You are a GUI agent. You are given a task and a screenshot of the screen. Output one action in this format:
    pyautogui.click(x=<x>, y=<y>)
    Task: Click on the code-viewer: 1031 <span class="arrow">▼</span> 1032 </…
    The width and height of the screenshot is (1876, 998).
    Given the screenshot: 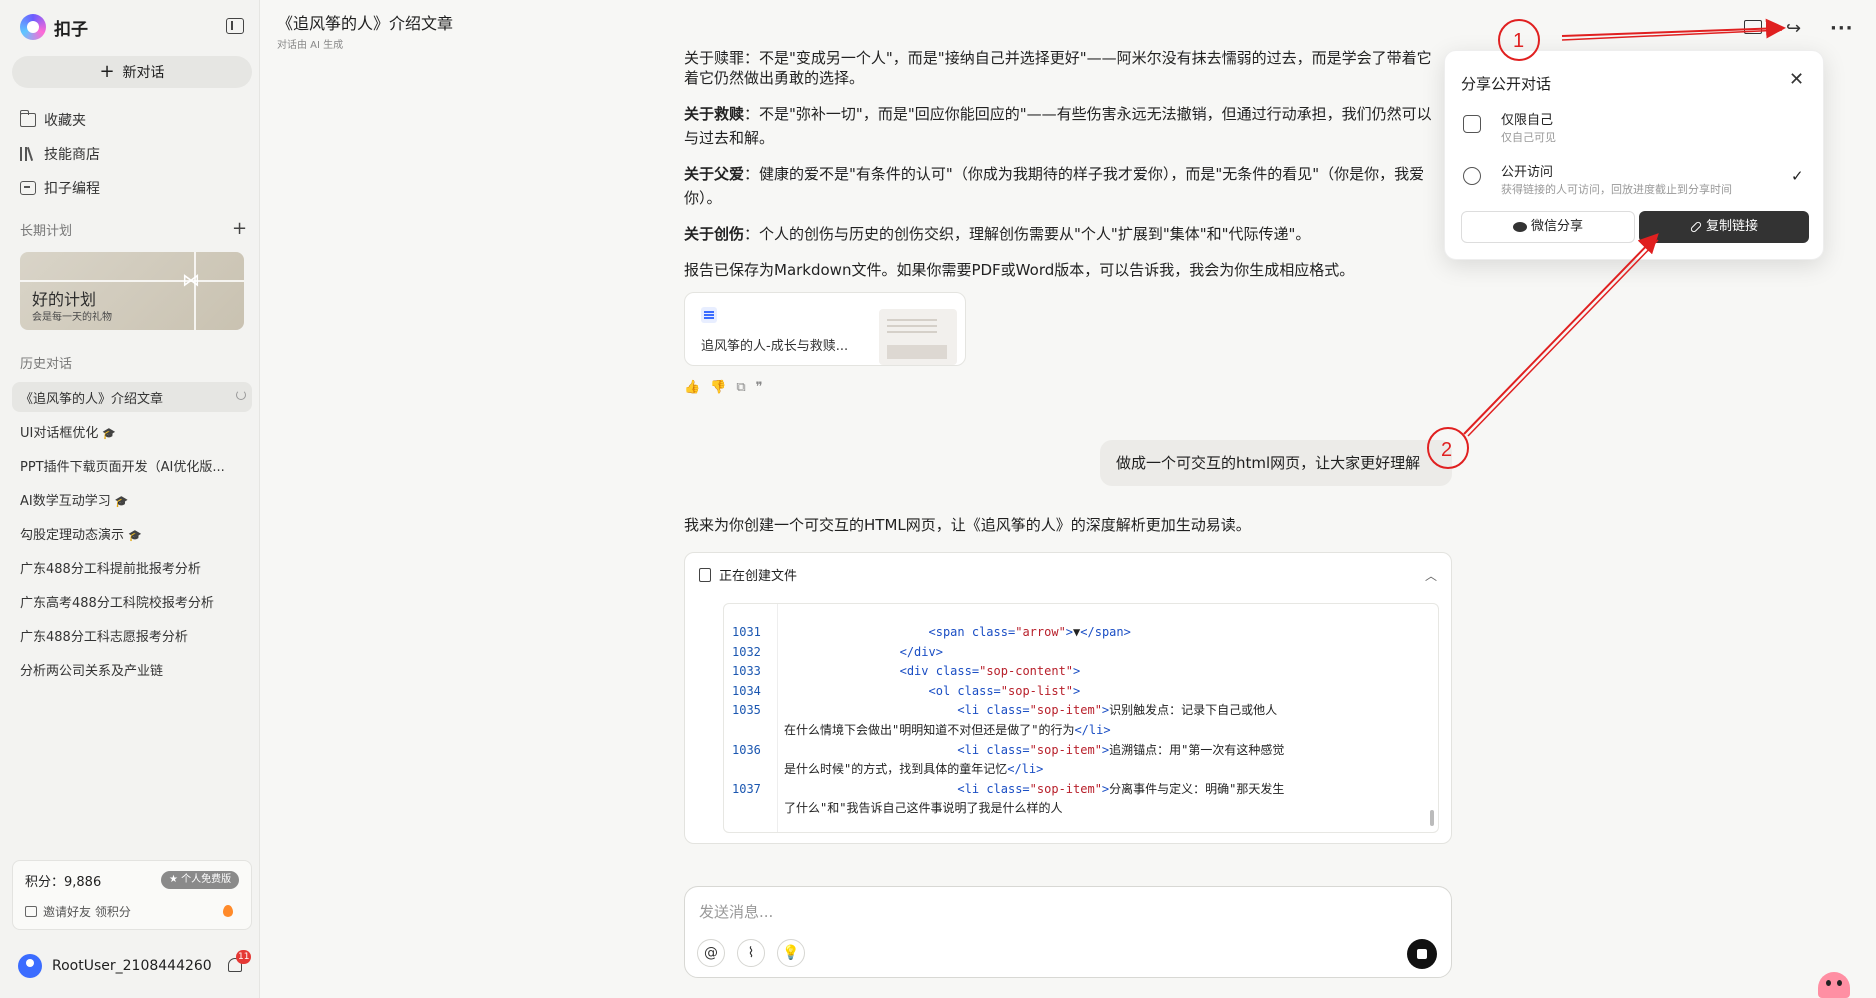 What is the action you would take?
    pyautogui.click(x=1081, y=718)
    